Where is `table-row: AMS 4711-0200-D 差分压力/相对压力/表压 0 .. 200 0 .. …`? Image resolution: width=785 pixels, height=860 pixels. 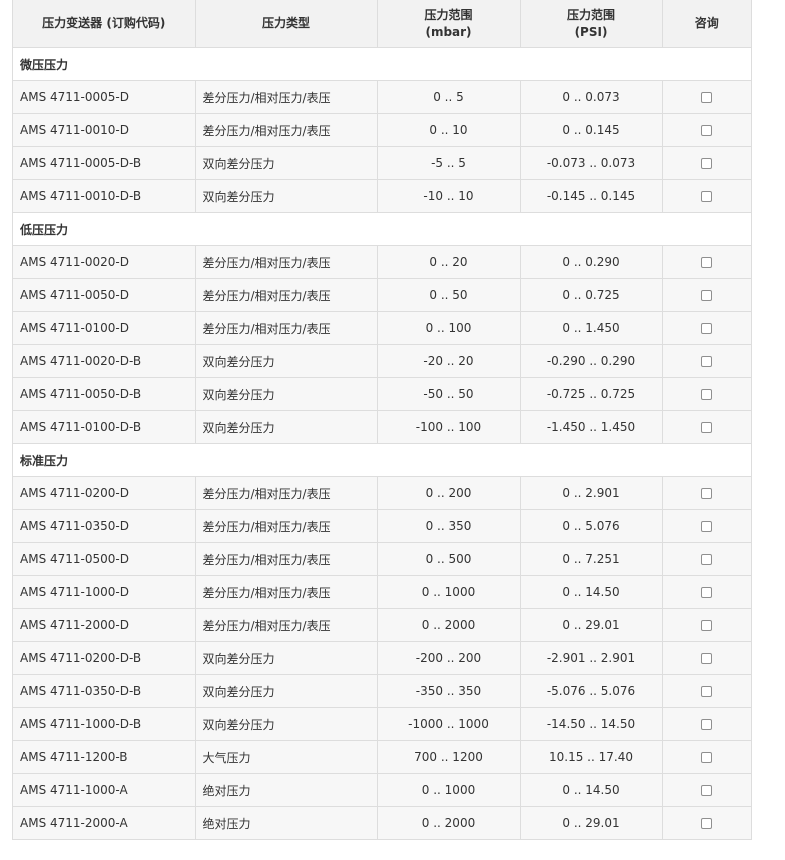
table-row: AMS 4711-0200-D 差分压力/相对压力/表压 0 .. 200 0 .. … is located at coordinates (382, 493).